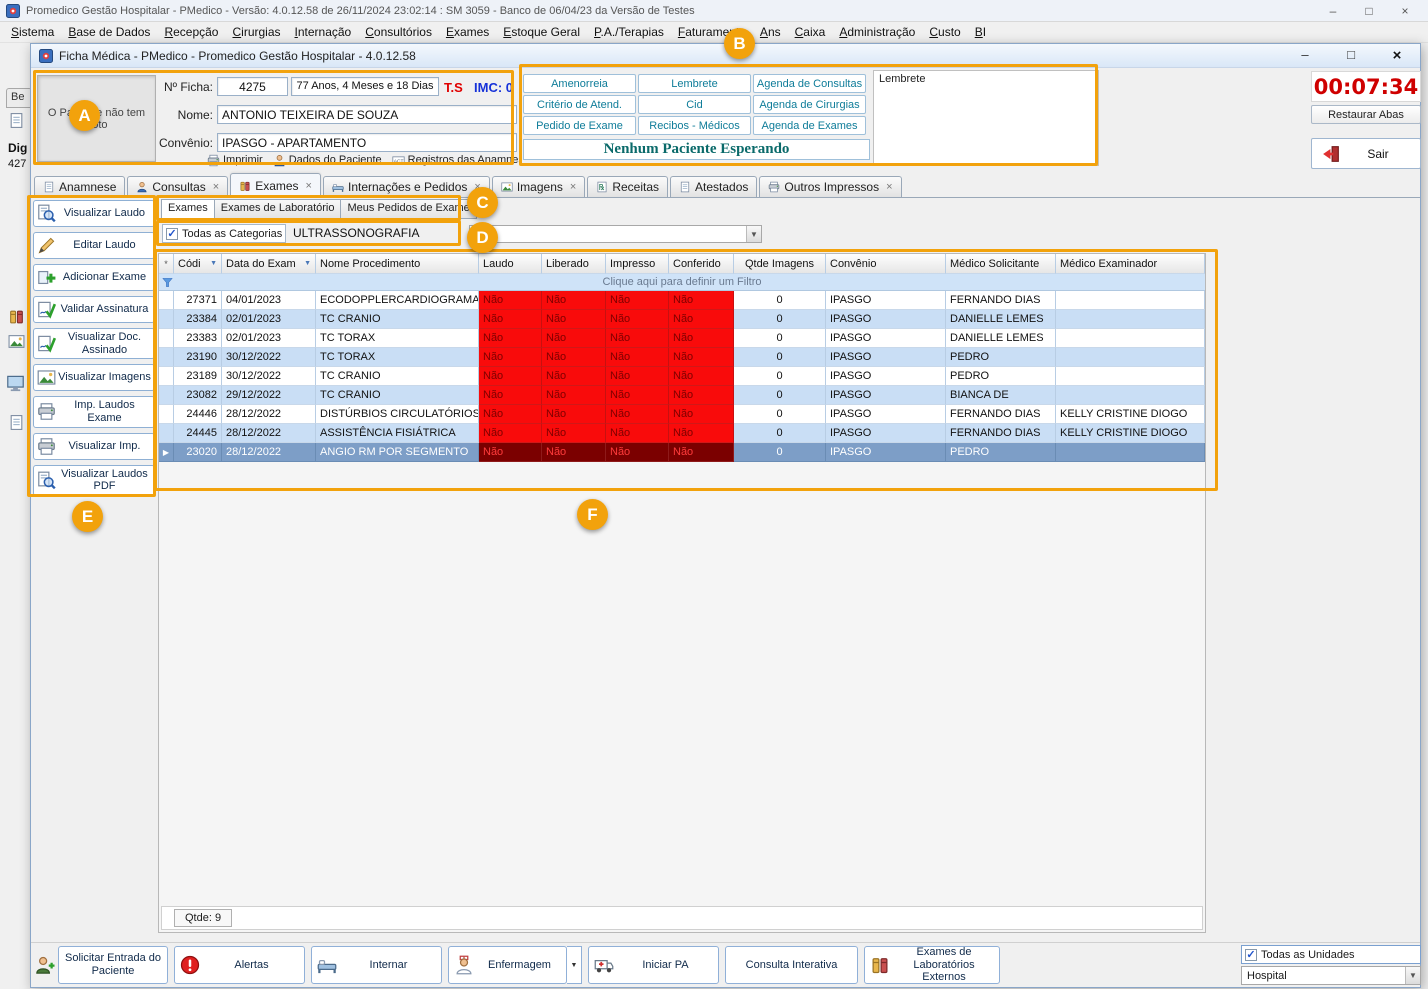  I want to click on ficha-restore-icon: □, so click(1351, 55).